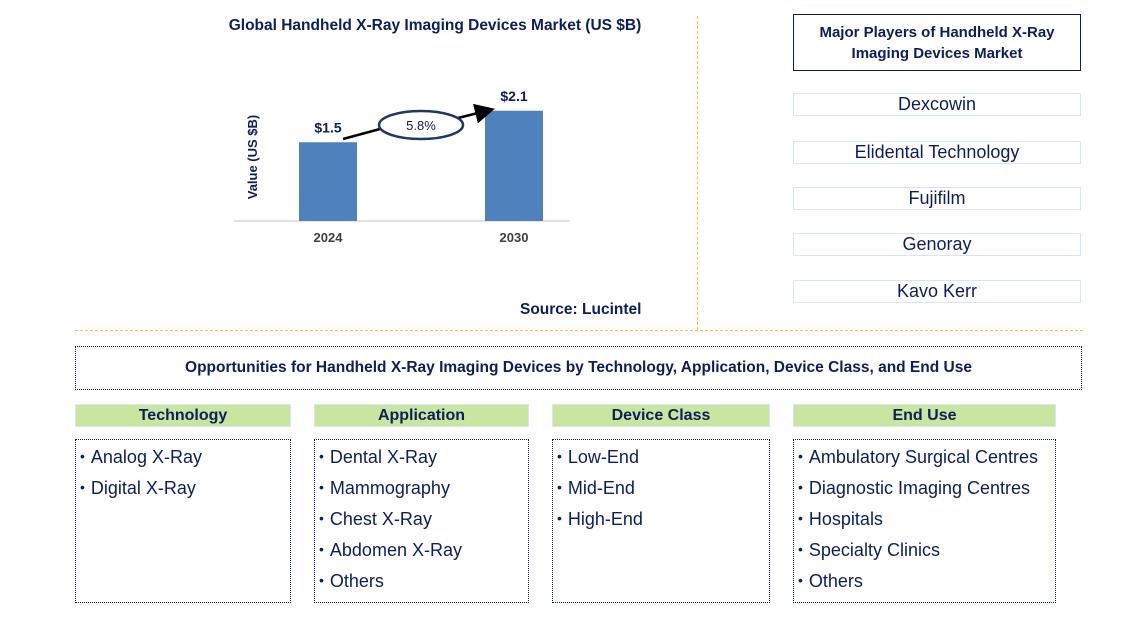  I want to click on segment-item: Specialty Clinics, so click(926, 550).